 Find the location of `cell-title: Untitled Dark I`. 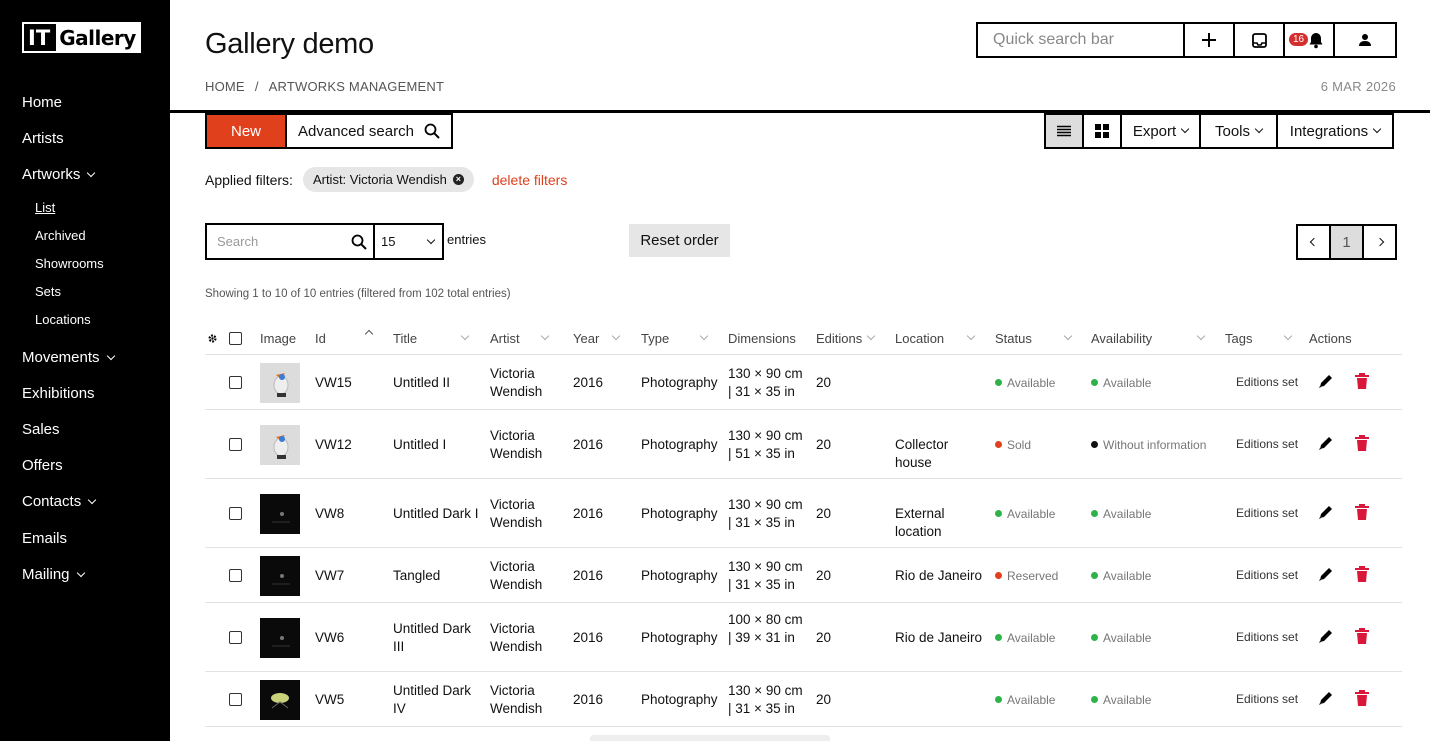

cell-title: Untitled Dark I is located at coordinates (438, 514).